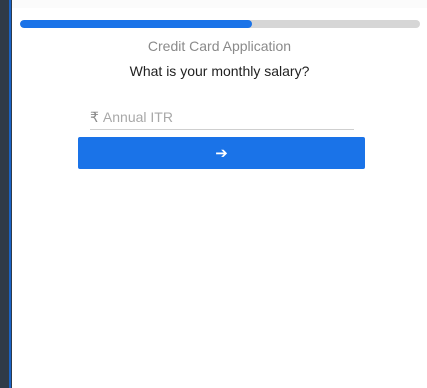  I want to click on salary-field: ₹, so click(222, 117).